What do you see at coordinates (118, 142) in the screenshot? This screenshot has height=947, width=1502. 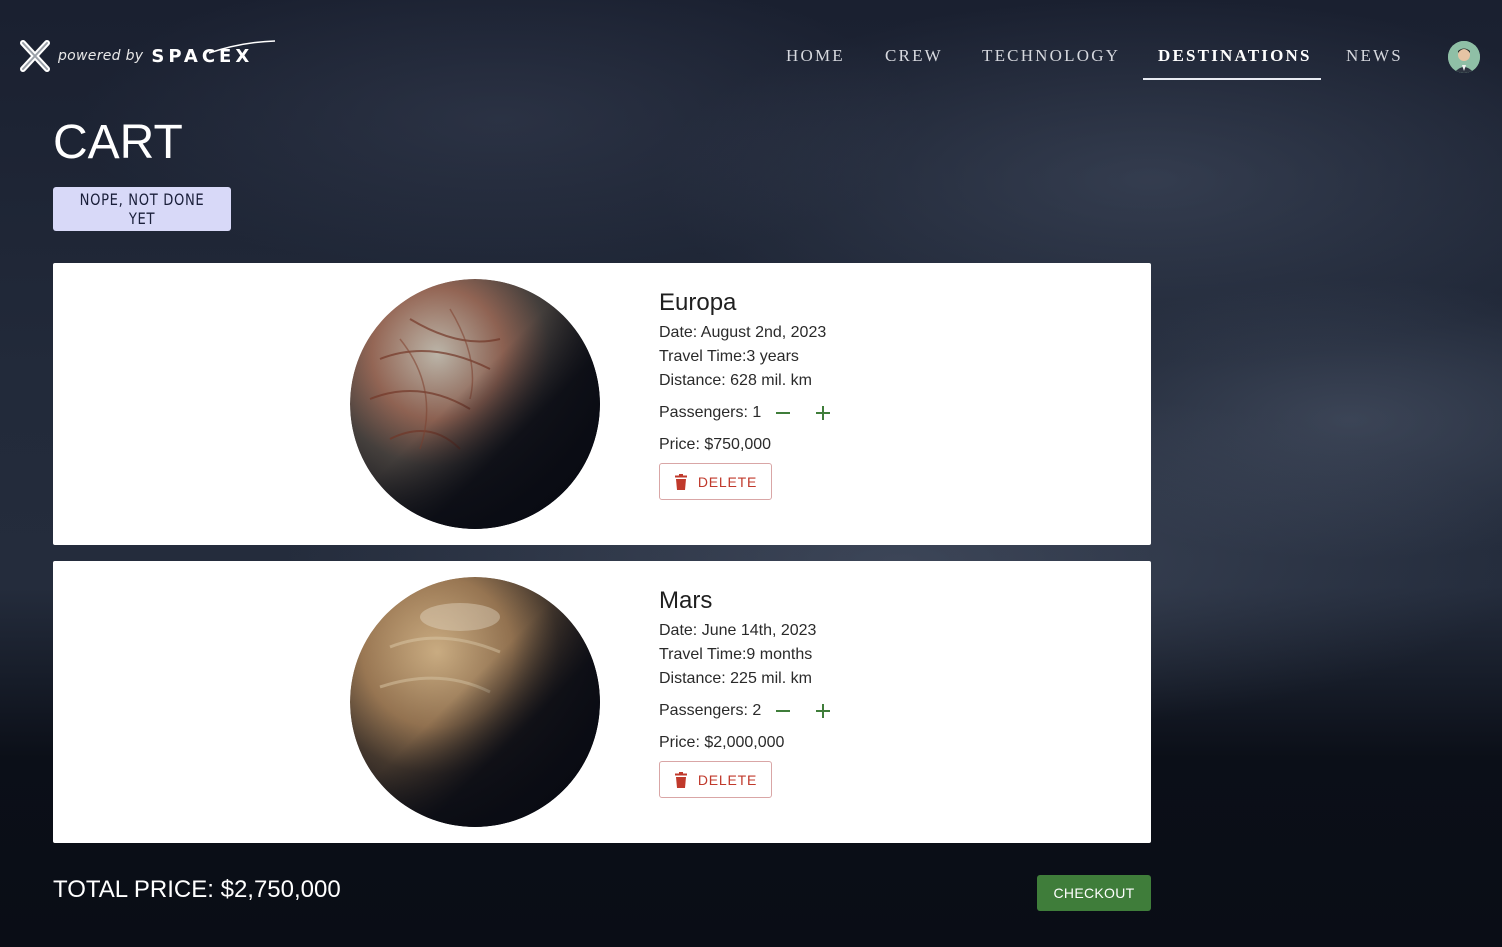 I see `page-title: CART` at bounding box center [118, 142].